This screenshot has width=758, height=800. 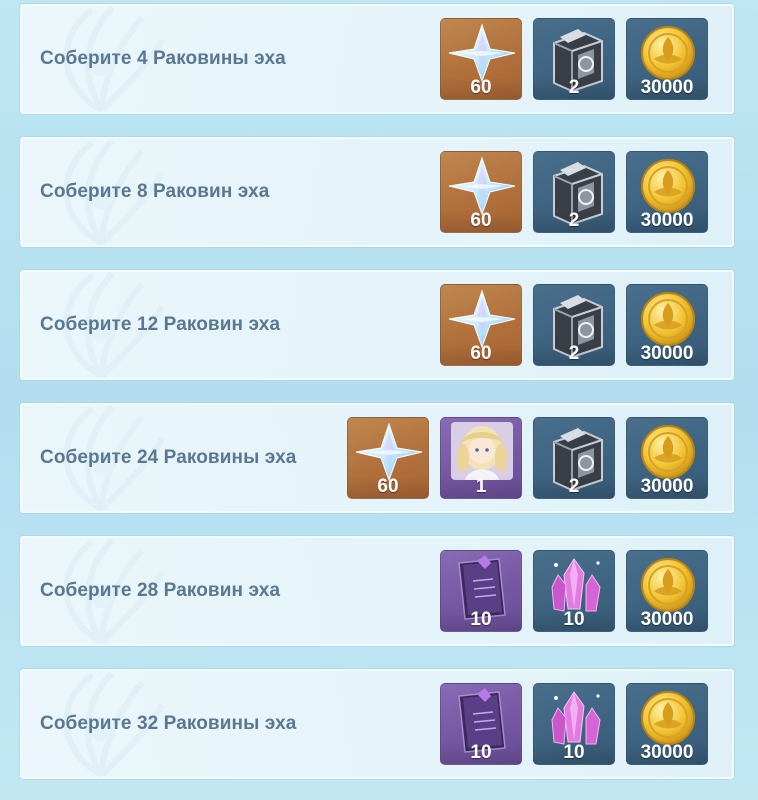 What do you see at coordinates (160, 324) in the screenshot?
I see `objective-label: Соберите 12 Раковин эха` at bounding box center [160, 324].